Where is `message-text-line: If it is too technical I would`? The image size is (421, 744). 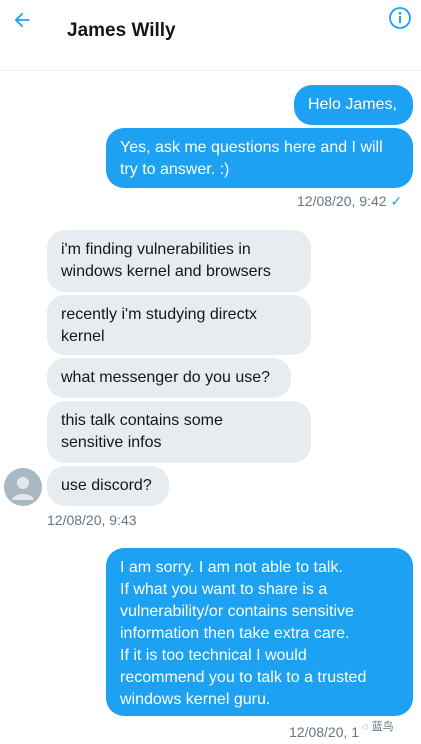 message-text-line: If it is too technical I would is located at coordinates (213, 655).